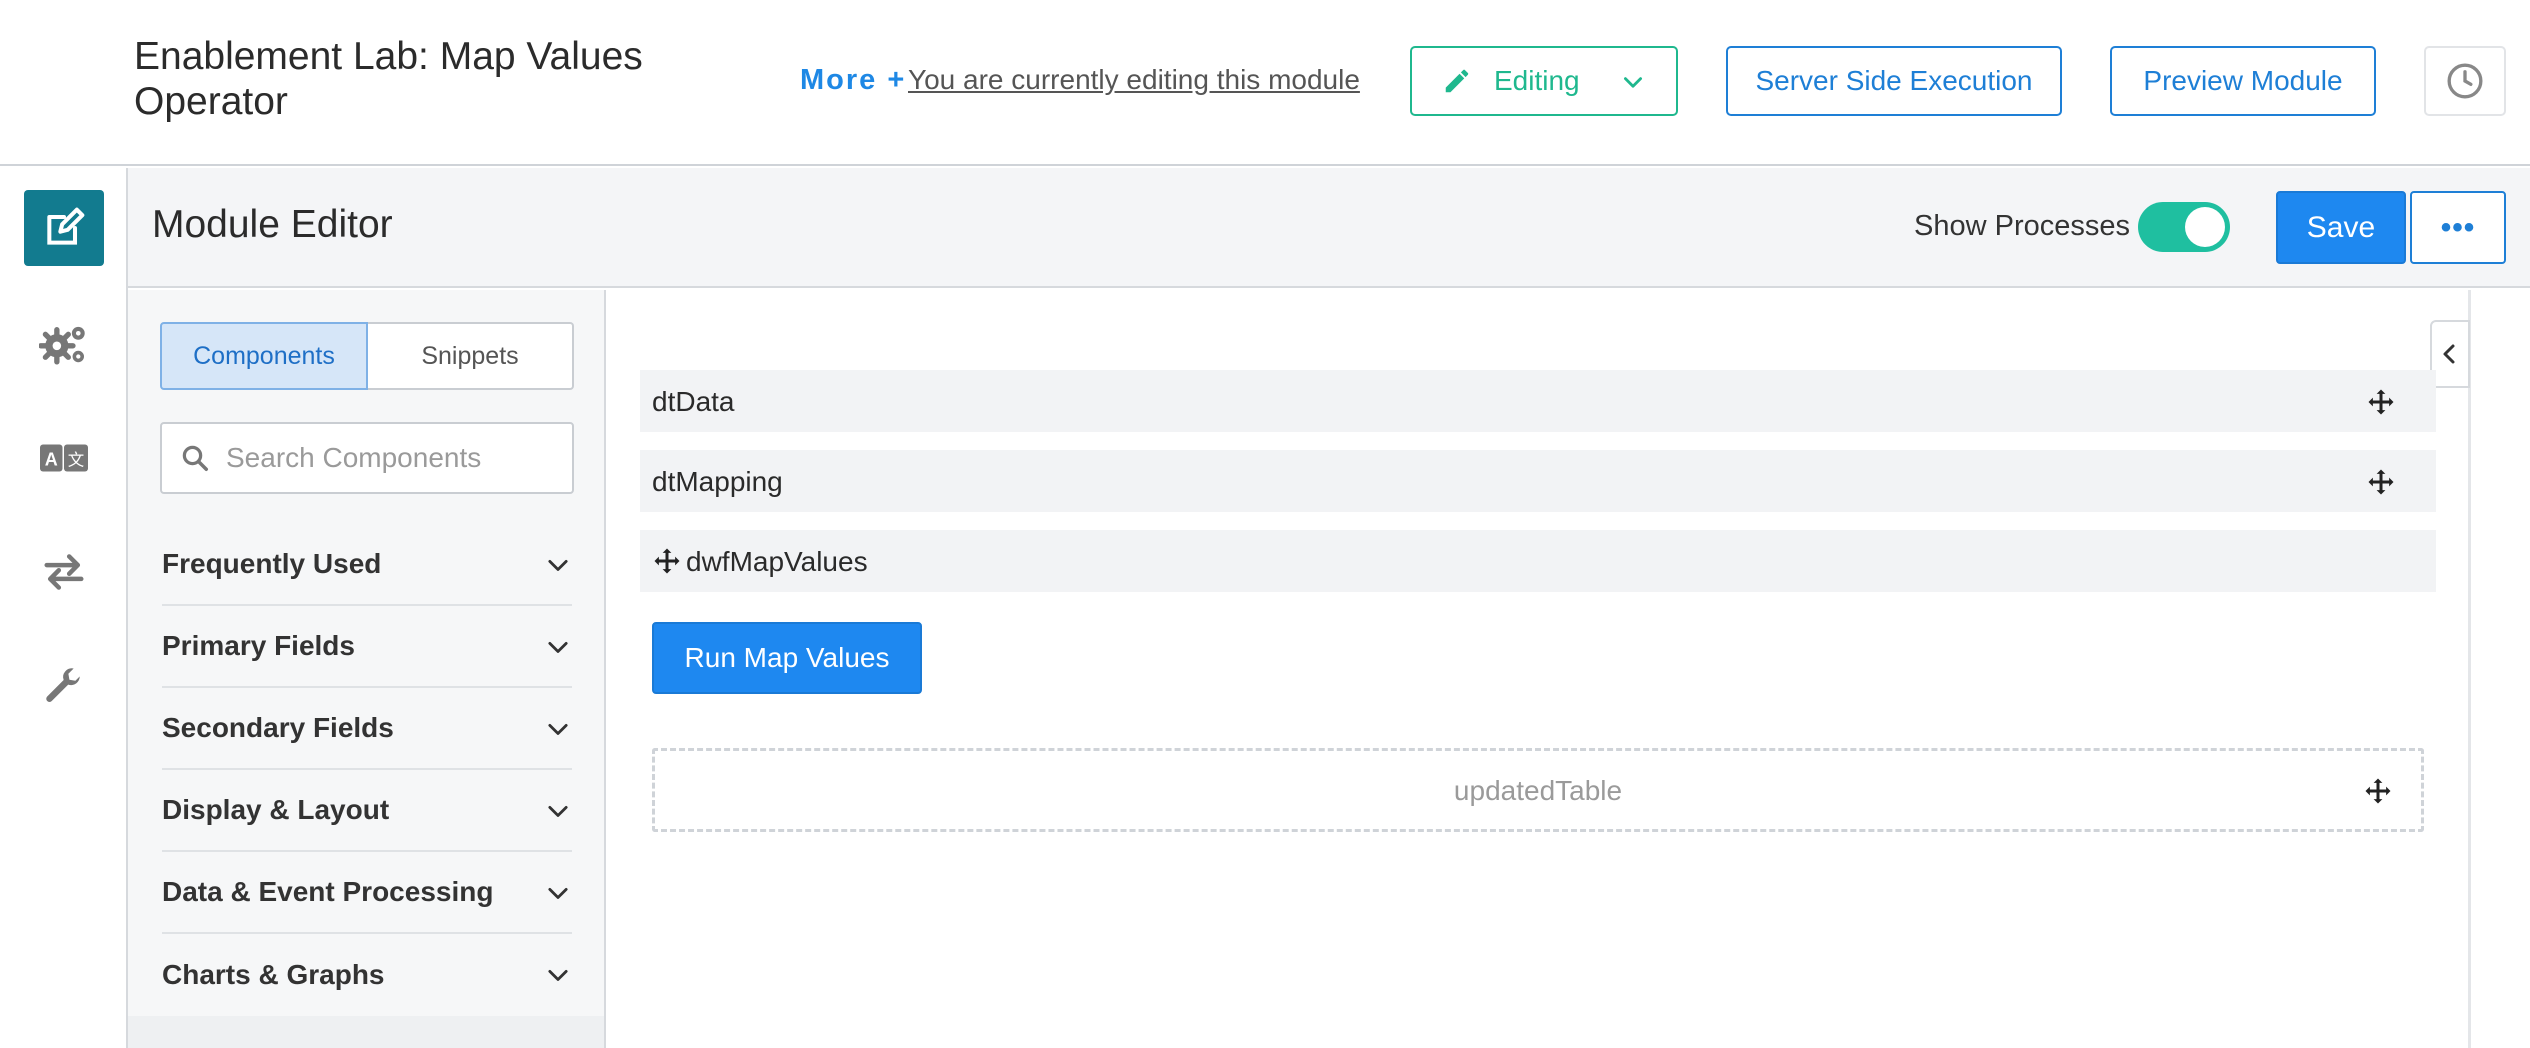 The image size is (2530, 1048). What do you see at coordinates (2341, 227) in the screenshot?
I see `save-button: Save` at bounding box center [2341, 227].